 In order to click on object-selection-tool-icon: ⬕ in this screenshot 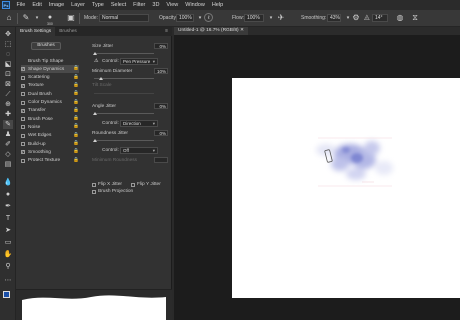, I will do `click(8, 64)`.